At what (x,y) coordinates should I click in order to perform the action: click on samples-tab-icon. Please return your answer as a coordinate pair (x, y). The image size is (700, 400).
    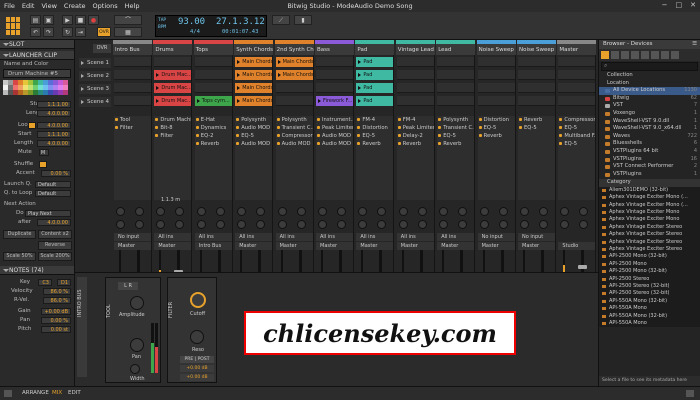
    Looking at the image, I should click on (625, 55).